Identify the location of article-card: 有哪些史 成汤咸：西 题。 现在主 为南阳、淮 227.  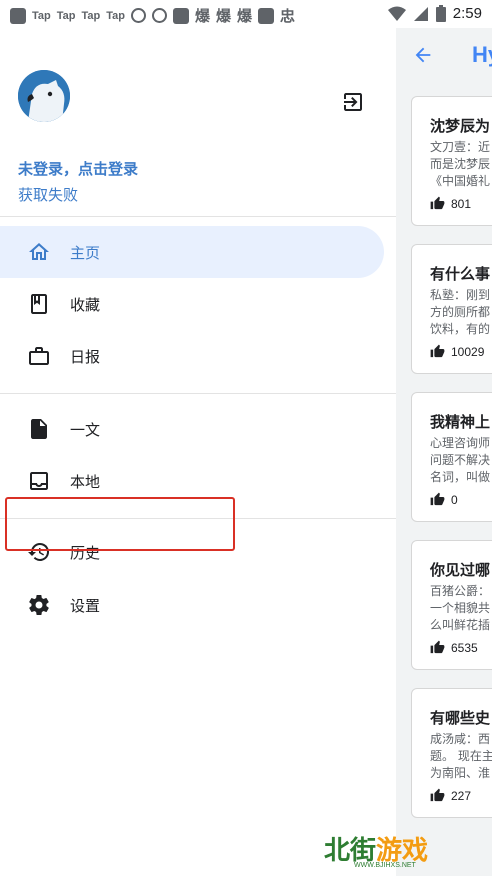
(451, 753).